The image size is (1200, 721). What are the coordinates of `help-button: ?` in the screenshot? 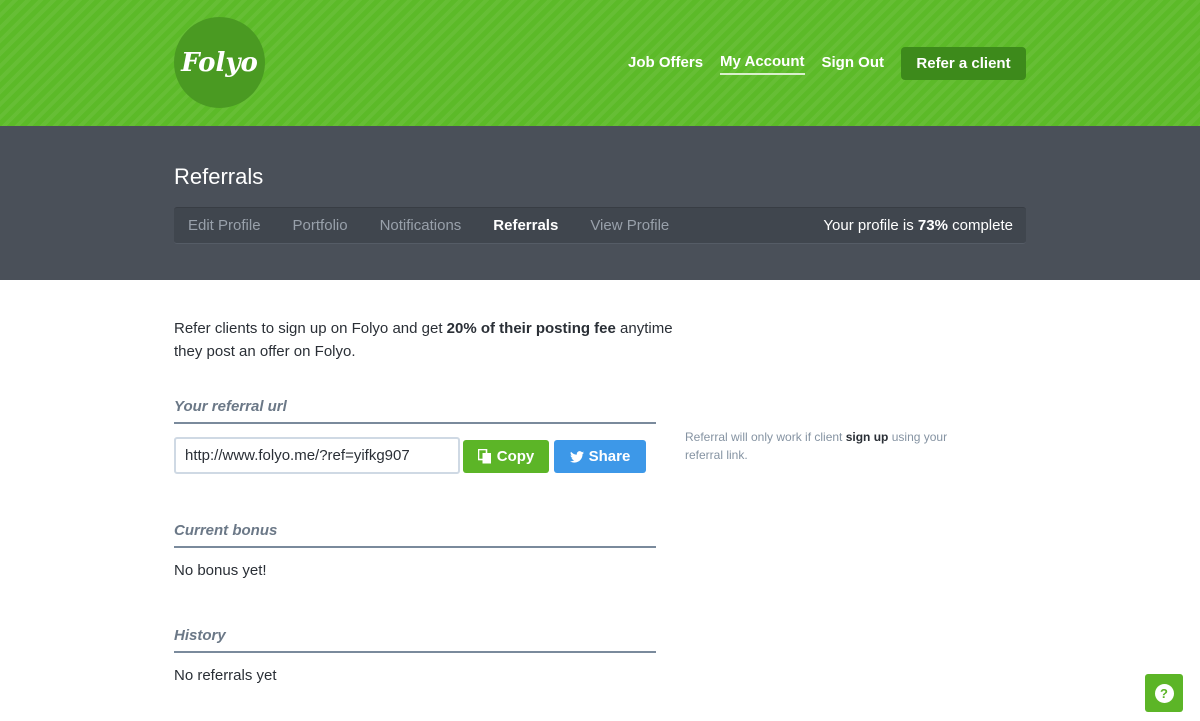 It's located at (1164, 693).